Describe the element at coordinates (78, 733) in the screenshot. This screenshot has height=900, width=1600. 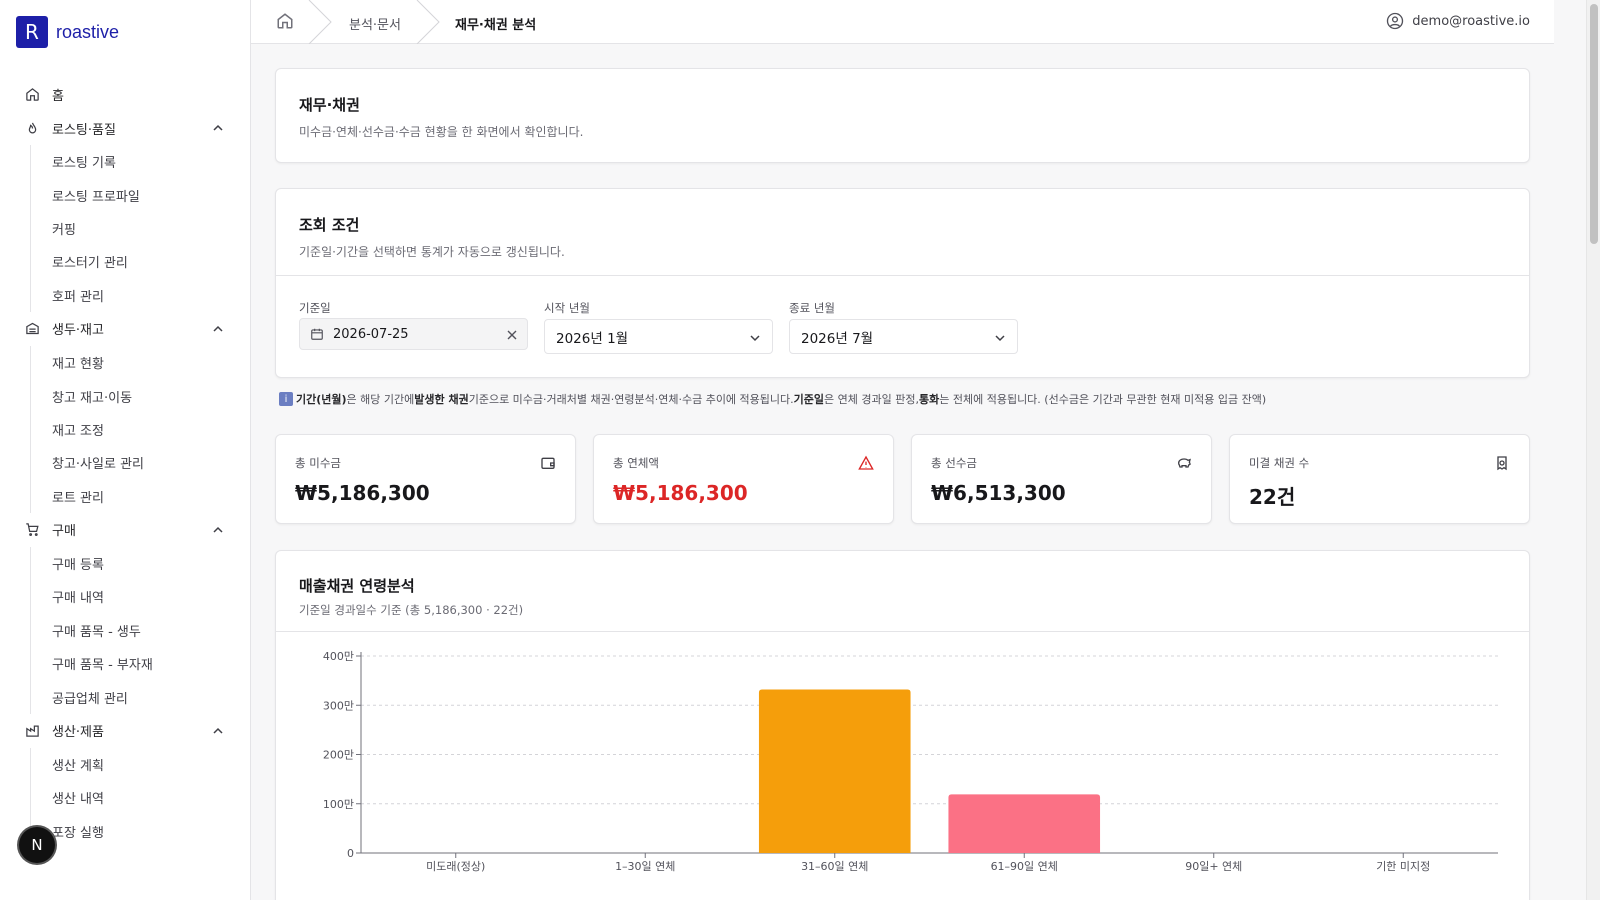
I see `sidebar-group-label: 생산·제품` at that location.